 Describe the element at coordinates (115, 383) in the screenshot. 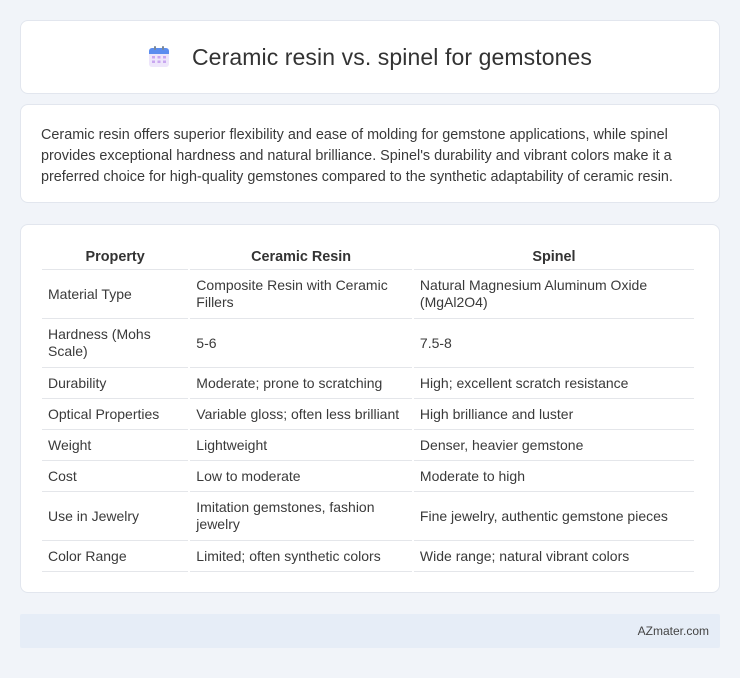

I see `cell-property: Durability` at that location.